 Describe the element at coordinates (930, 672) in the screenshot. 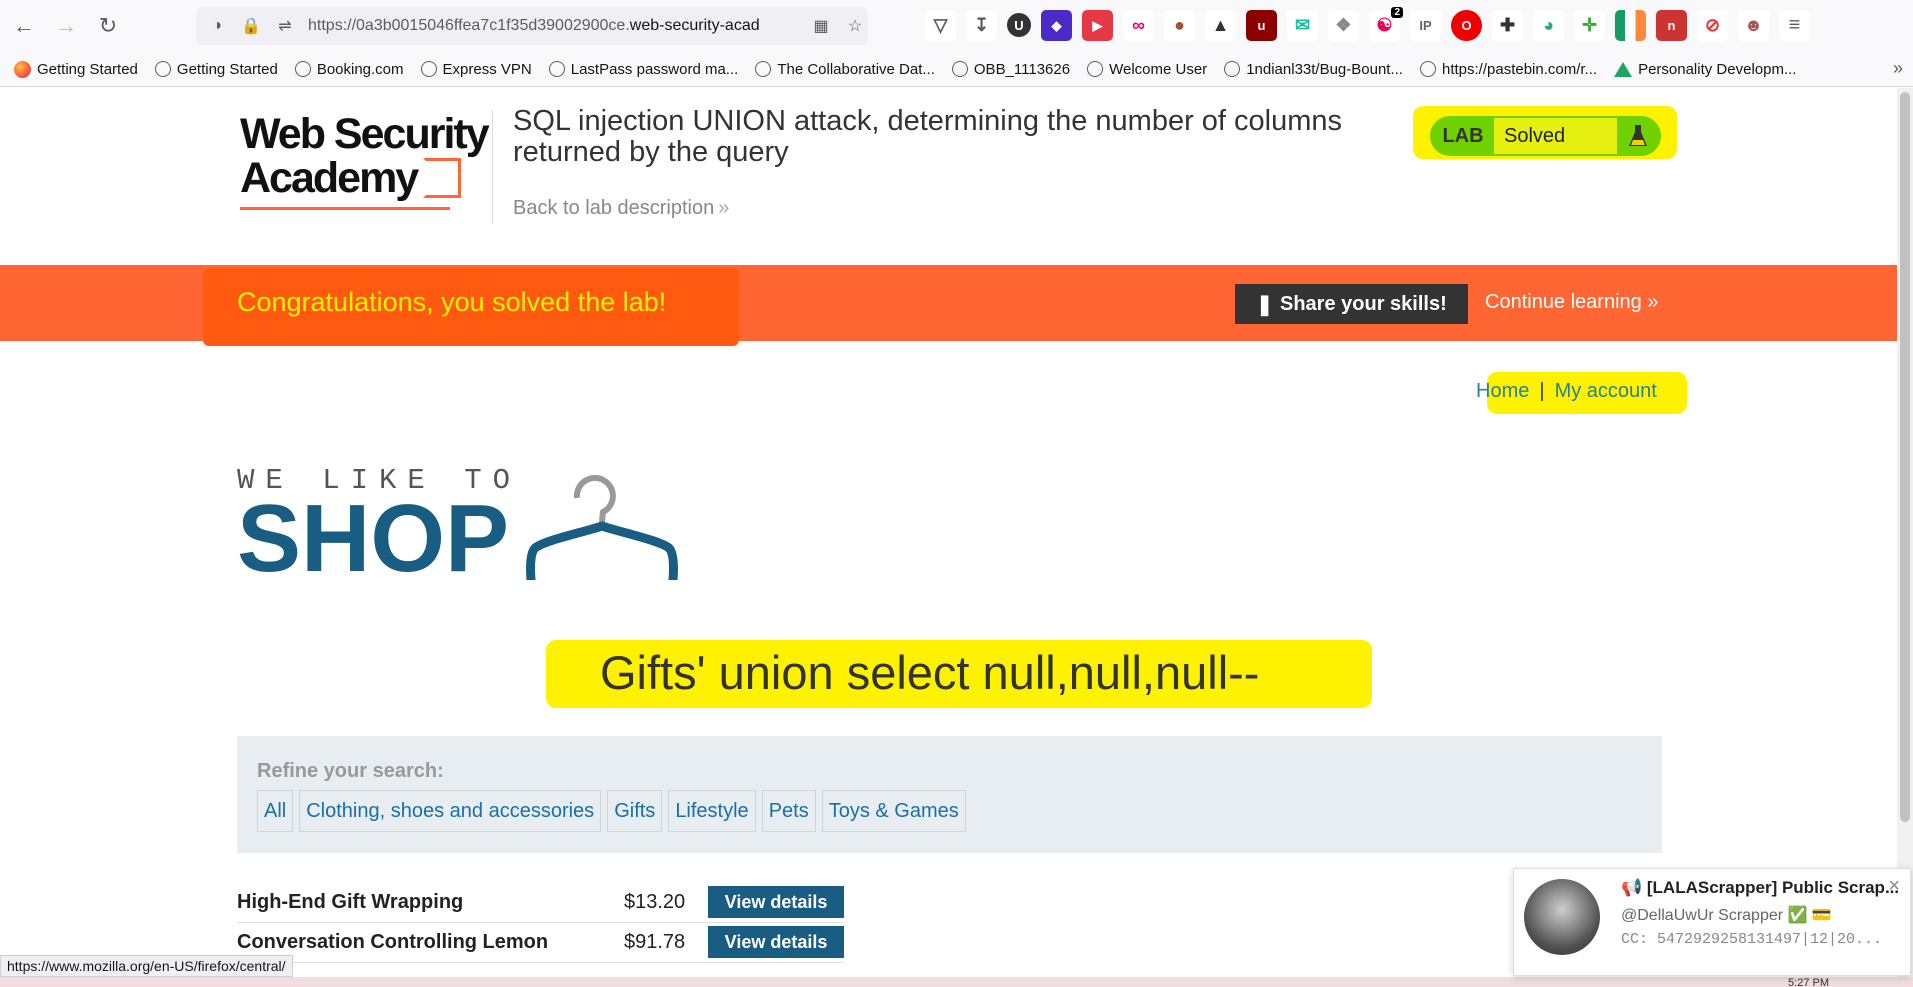

I see `search-heading: Gifts' union select null,null,null--` at that location.